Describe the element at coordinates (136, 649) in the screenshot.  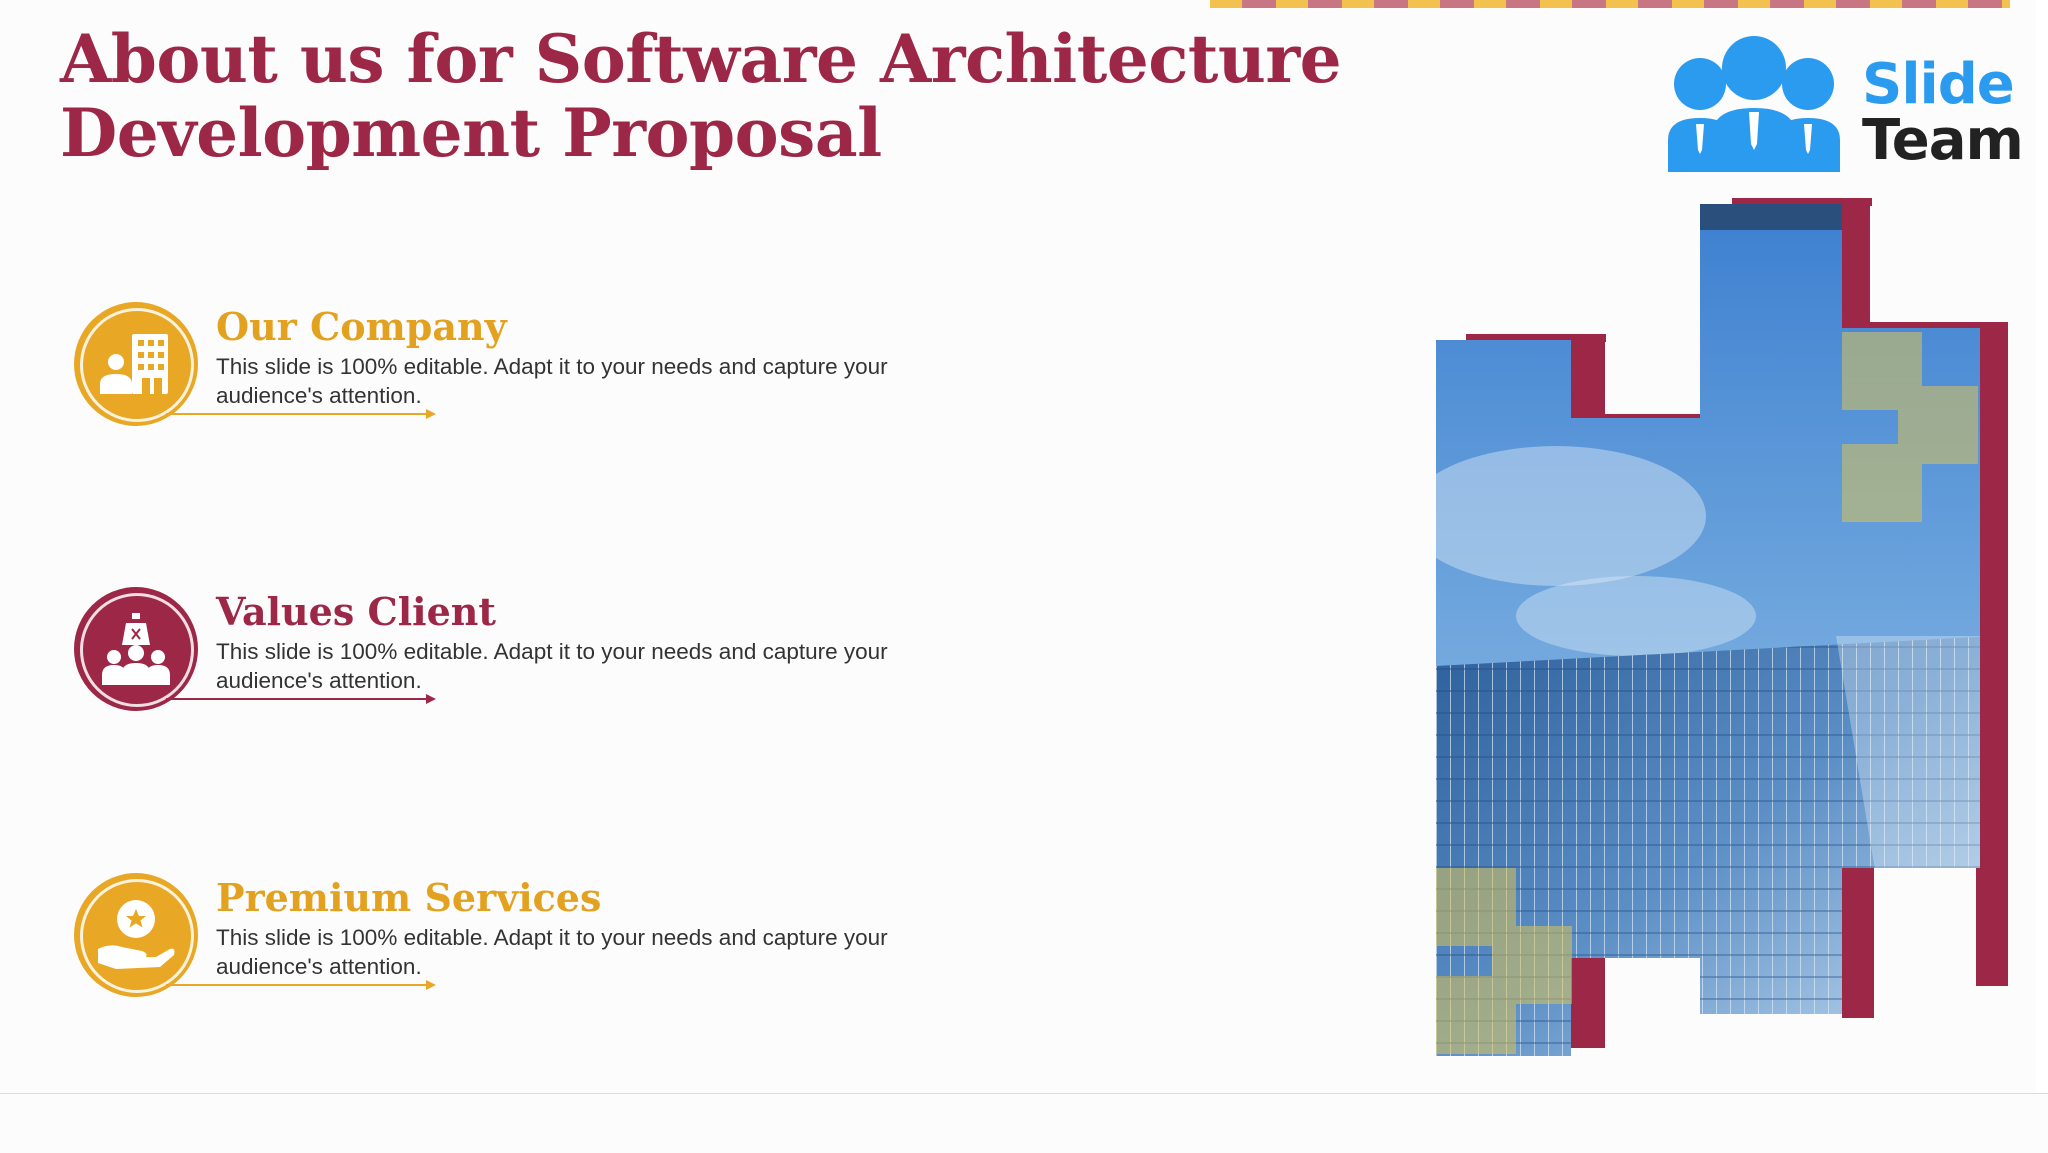
I see `group-with-bag-icon` at that location.